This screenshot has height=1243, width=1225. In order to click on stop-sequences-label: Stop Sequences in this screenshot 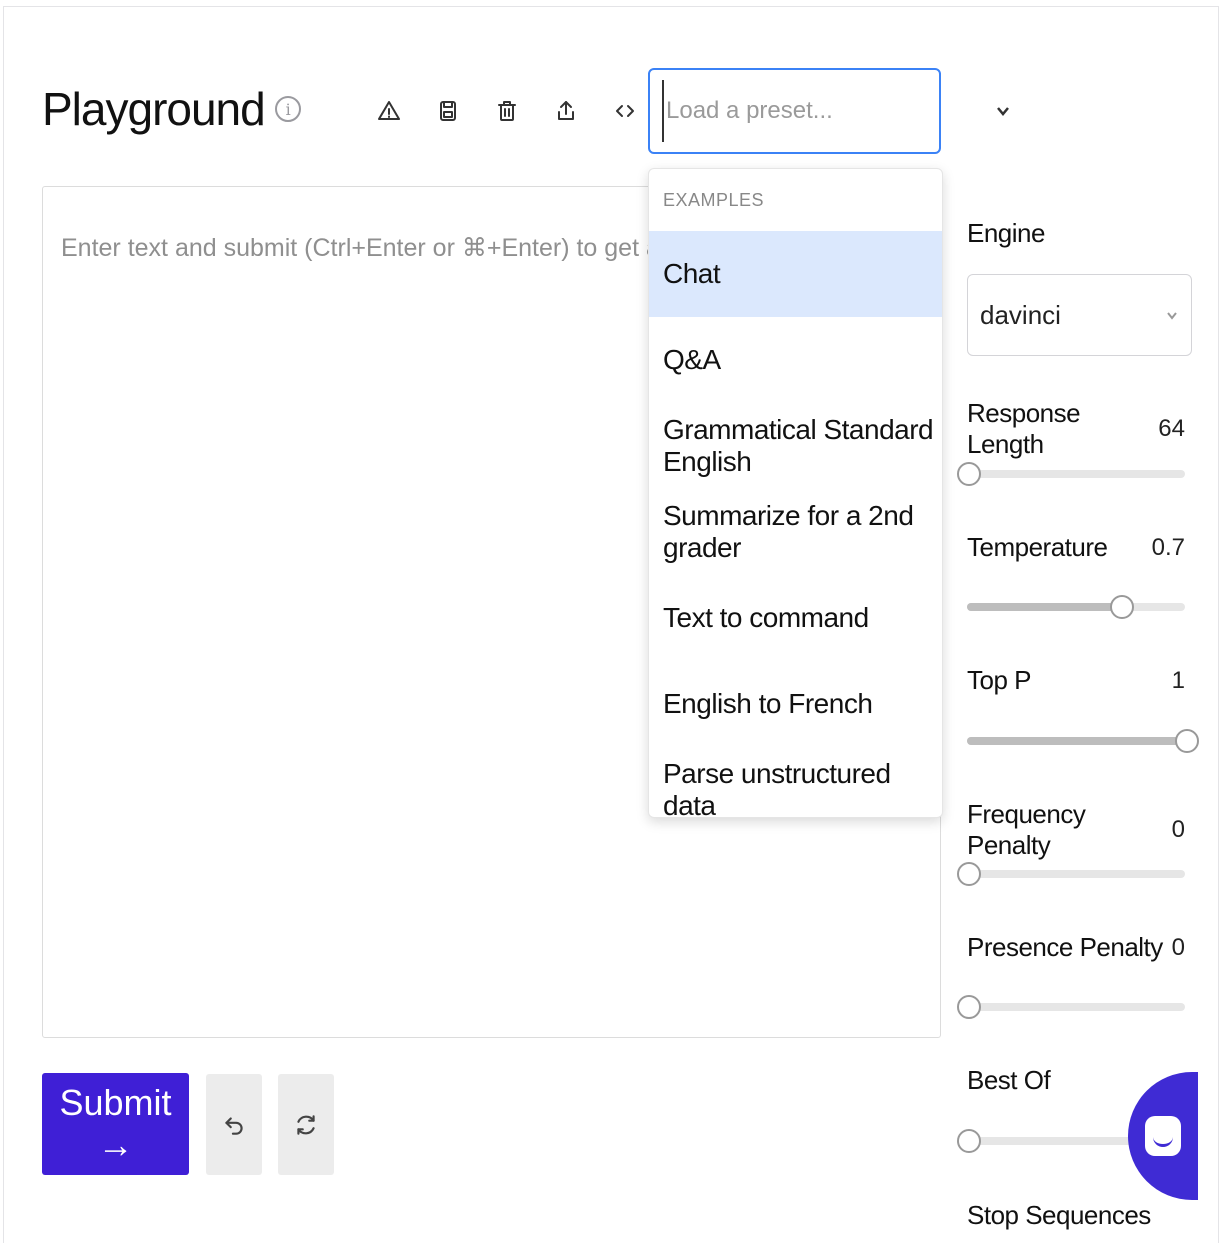, I will do `click(1059, 1215)`.